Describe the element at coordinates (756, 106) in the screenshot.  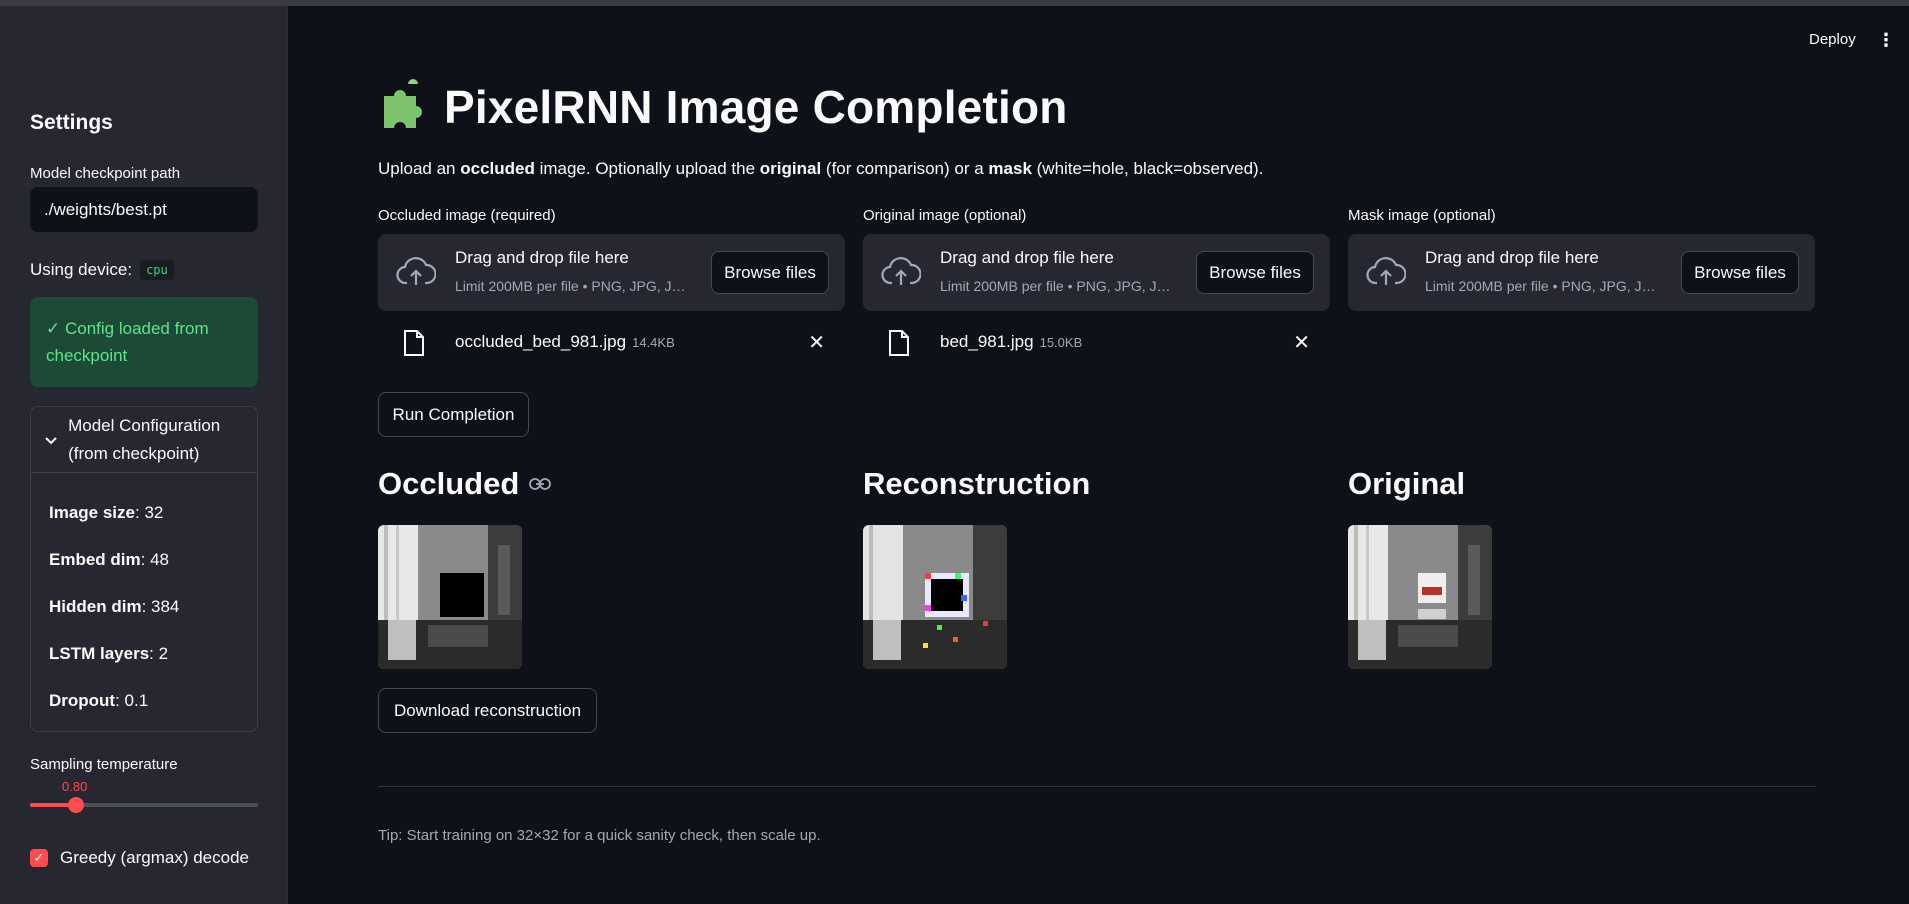
I see `title-text: PixelRNN Image Completion` at that location.